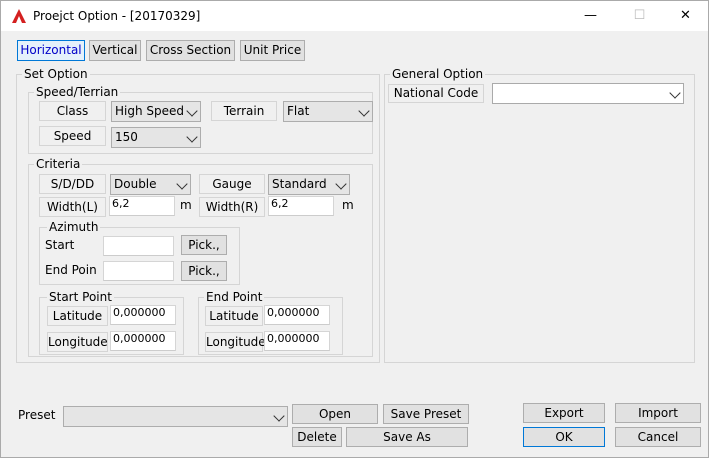 This screenshot has height=458, width=709. What do you see at coordinates (438, 74) in the screenshot?
I see `general-option-label: General Option` at bounding box center [438, 74].